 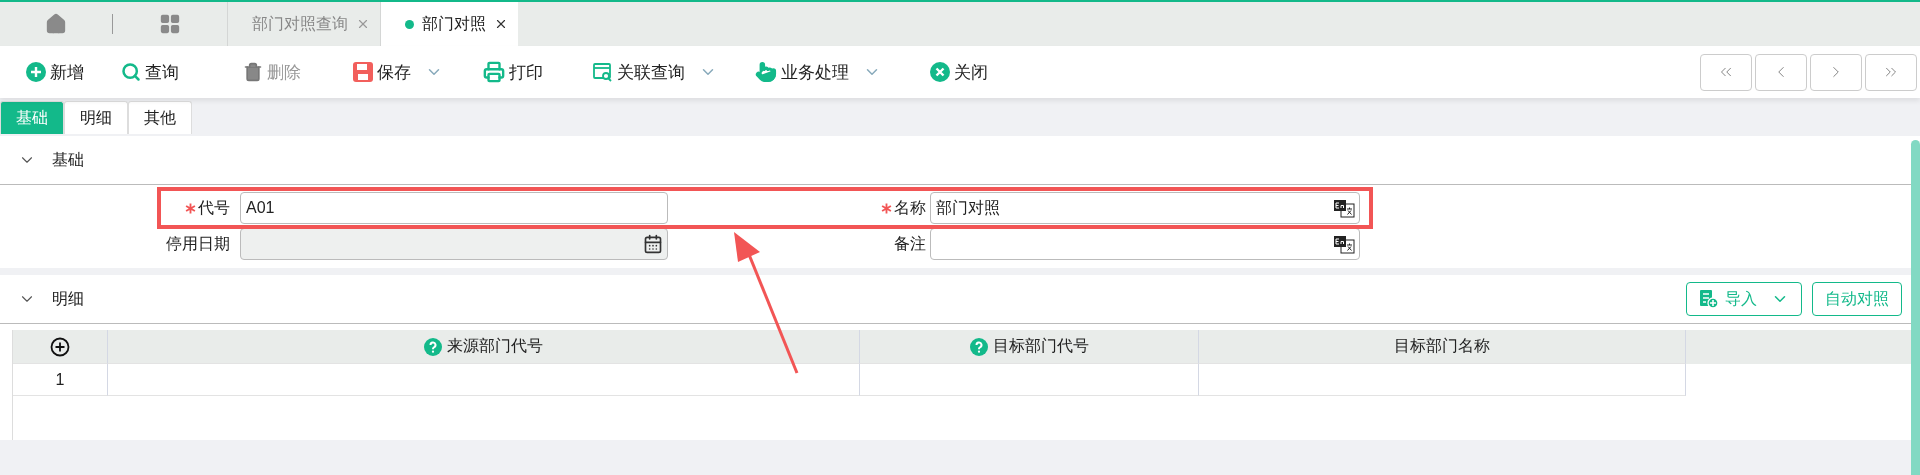 What do you see at coordinates (1726, 72) in the screenshot?
I see `first-page-button` at bounding box center [1726, 72].